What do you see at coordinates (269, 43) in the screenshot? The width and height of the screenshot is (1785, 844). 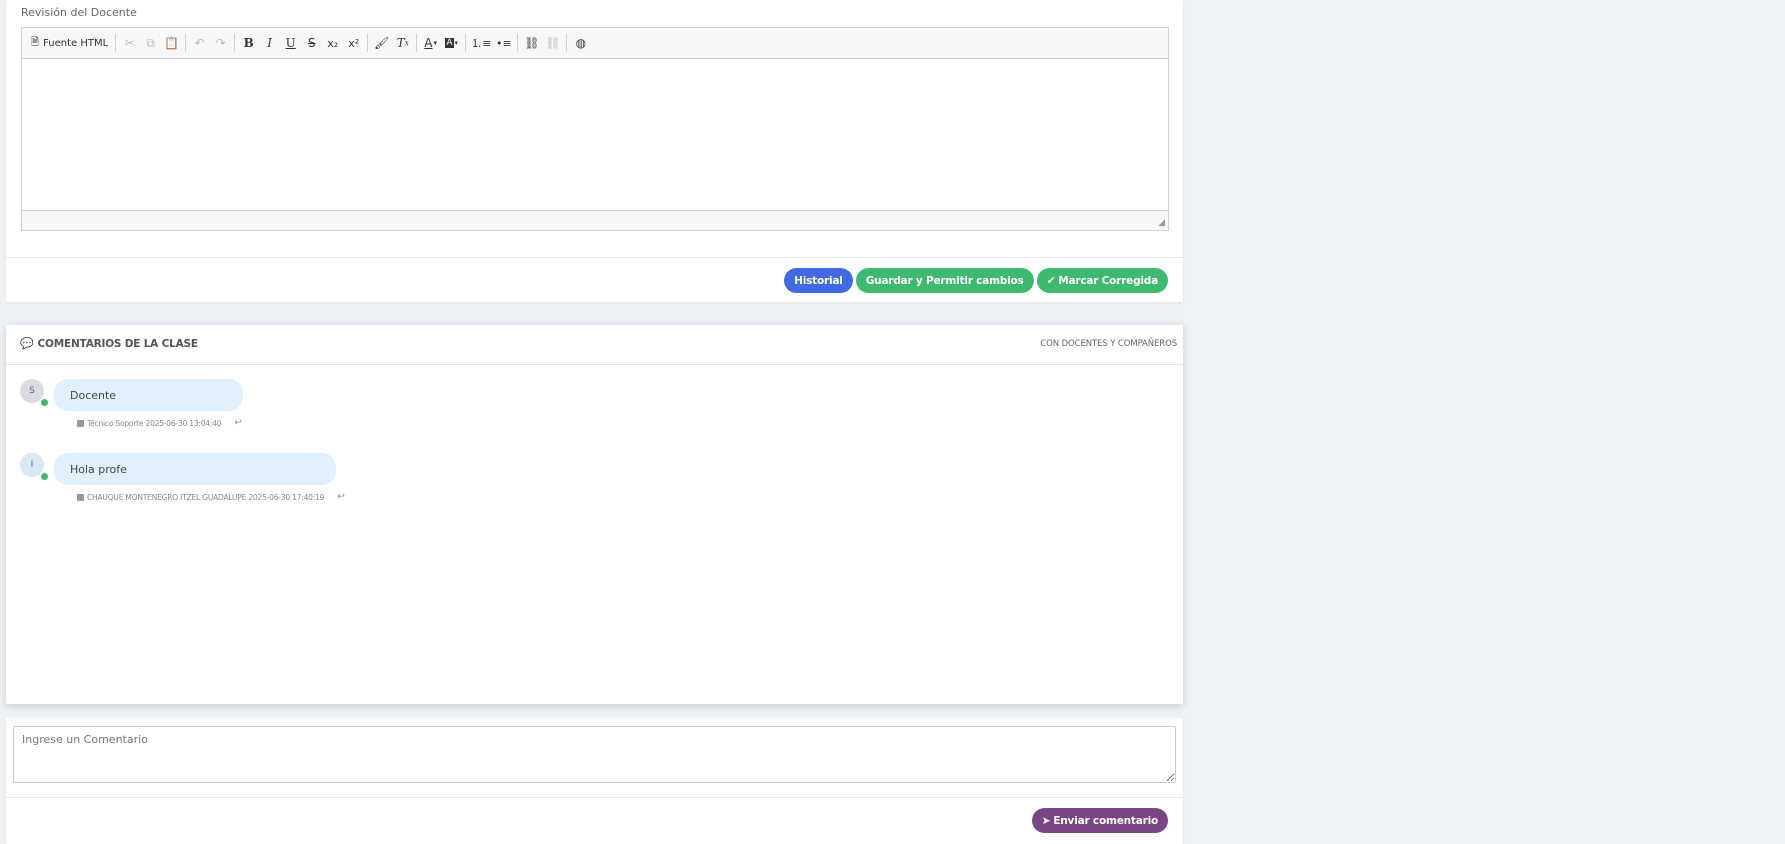 I see `italic-icon: I` at bounding box center [269, 43].